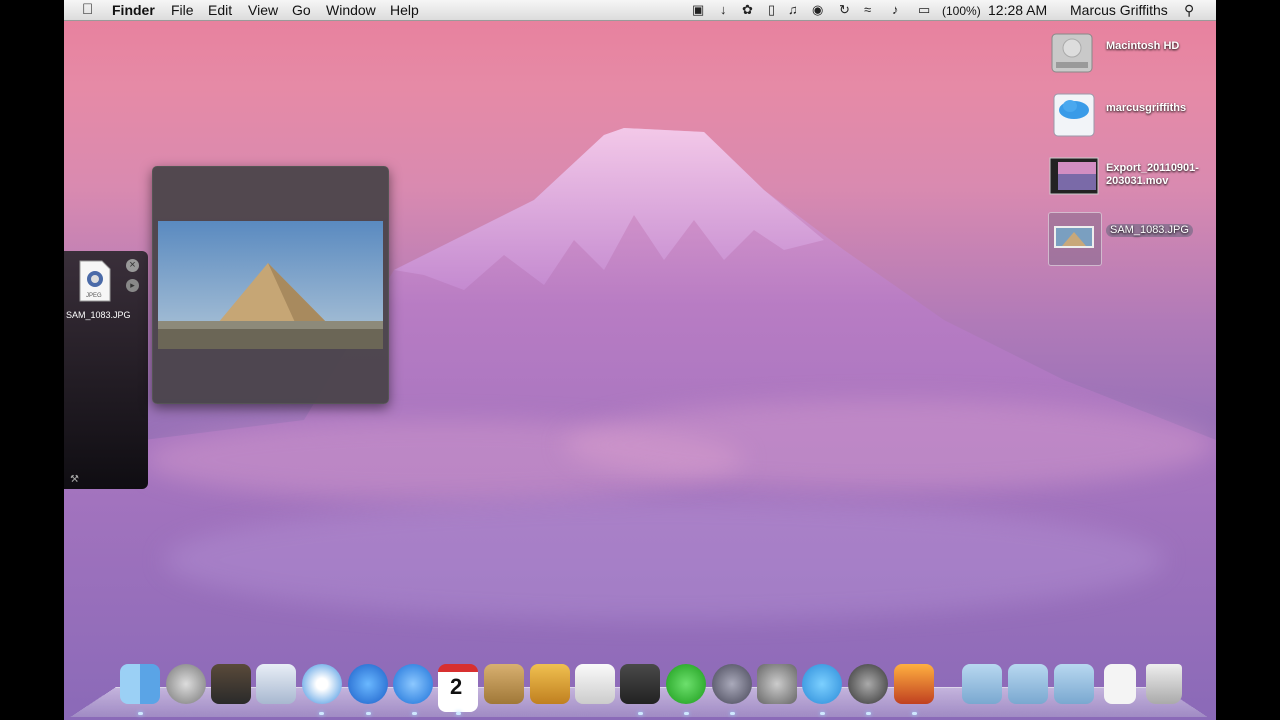 Image resolution: width=1280 pixels, height=720 pixels. Describe the element at coordinates (1017, 10) in the screenshot. I see `clock: 12:28 AM` at that location.